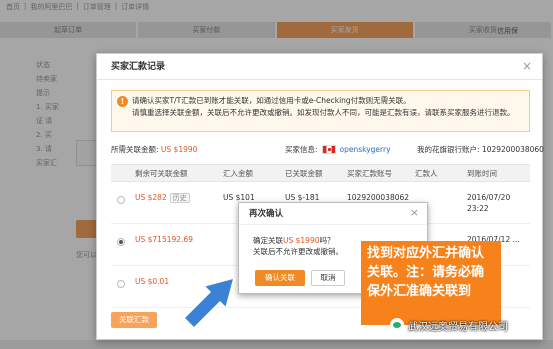 This screenshot has height=349, width=553. Describe the element at coordinates (209, 302) in the screenshot. I see `arrow-icon` at that location.